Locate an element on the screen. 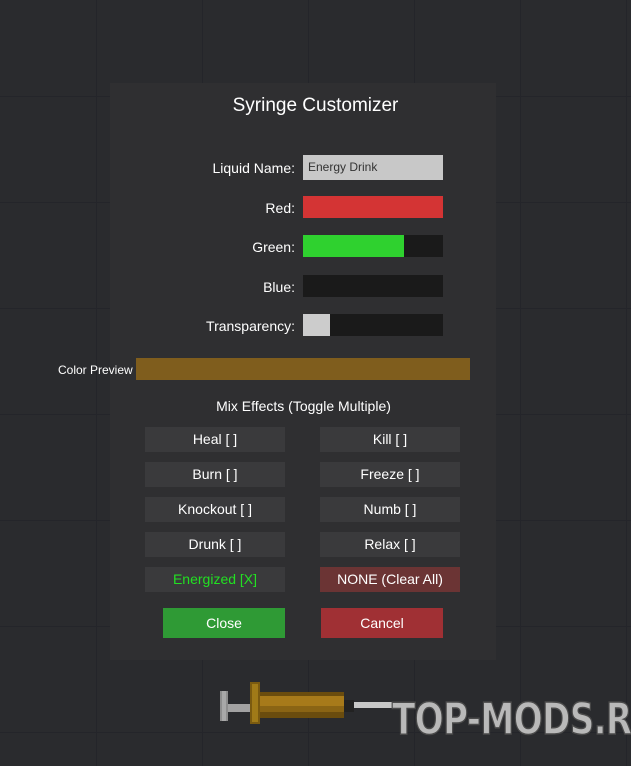  transparency-label: Transparency: is located at coordinates (250, 326).